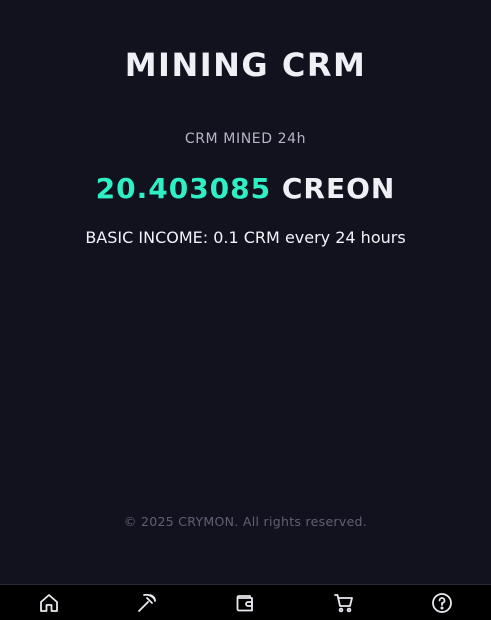  I want to click on home-icon, so click(49, 602).